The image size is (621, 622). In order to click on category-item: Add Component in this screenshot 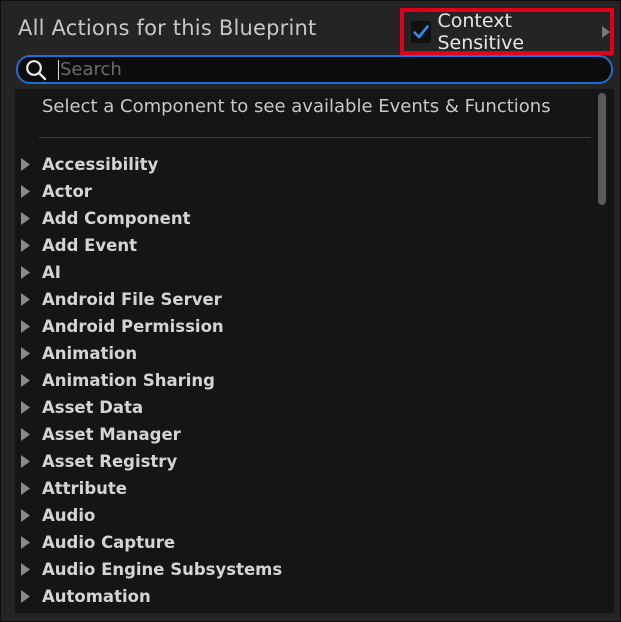, I will do `click(304, 218)`.